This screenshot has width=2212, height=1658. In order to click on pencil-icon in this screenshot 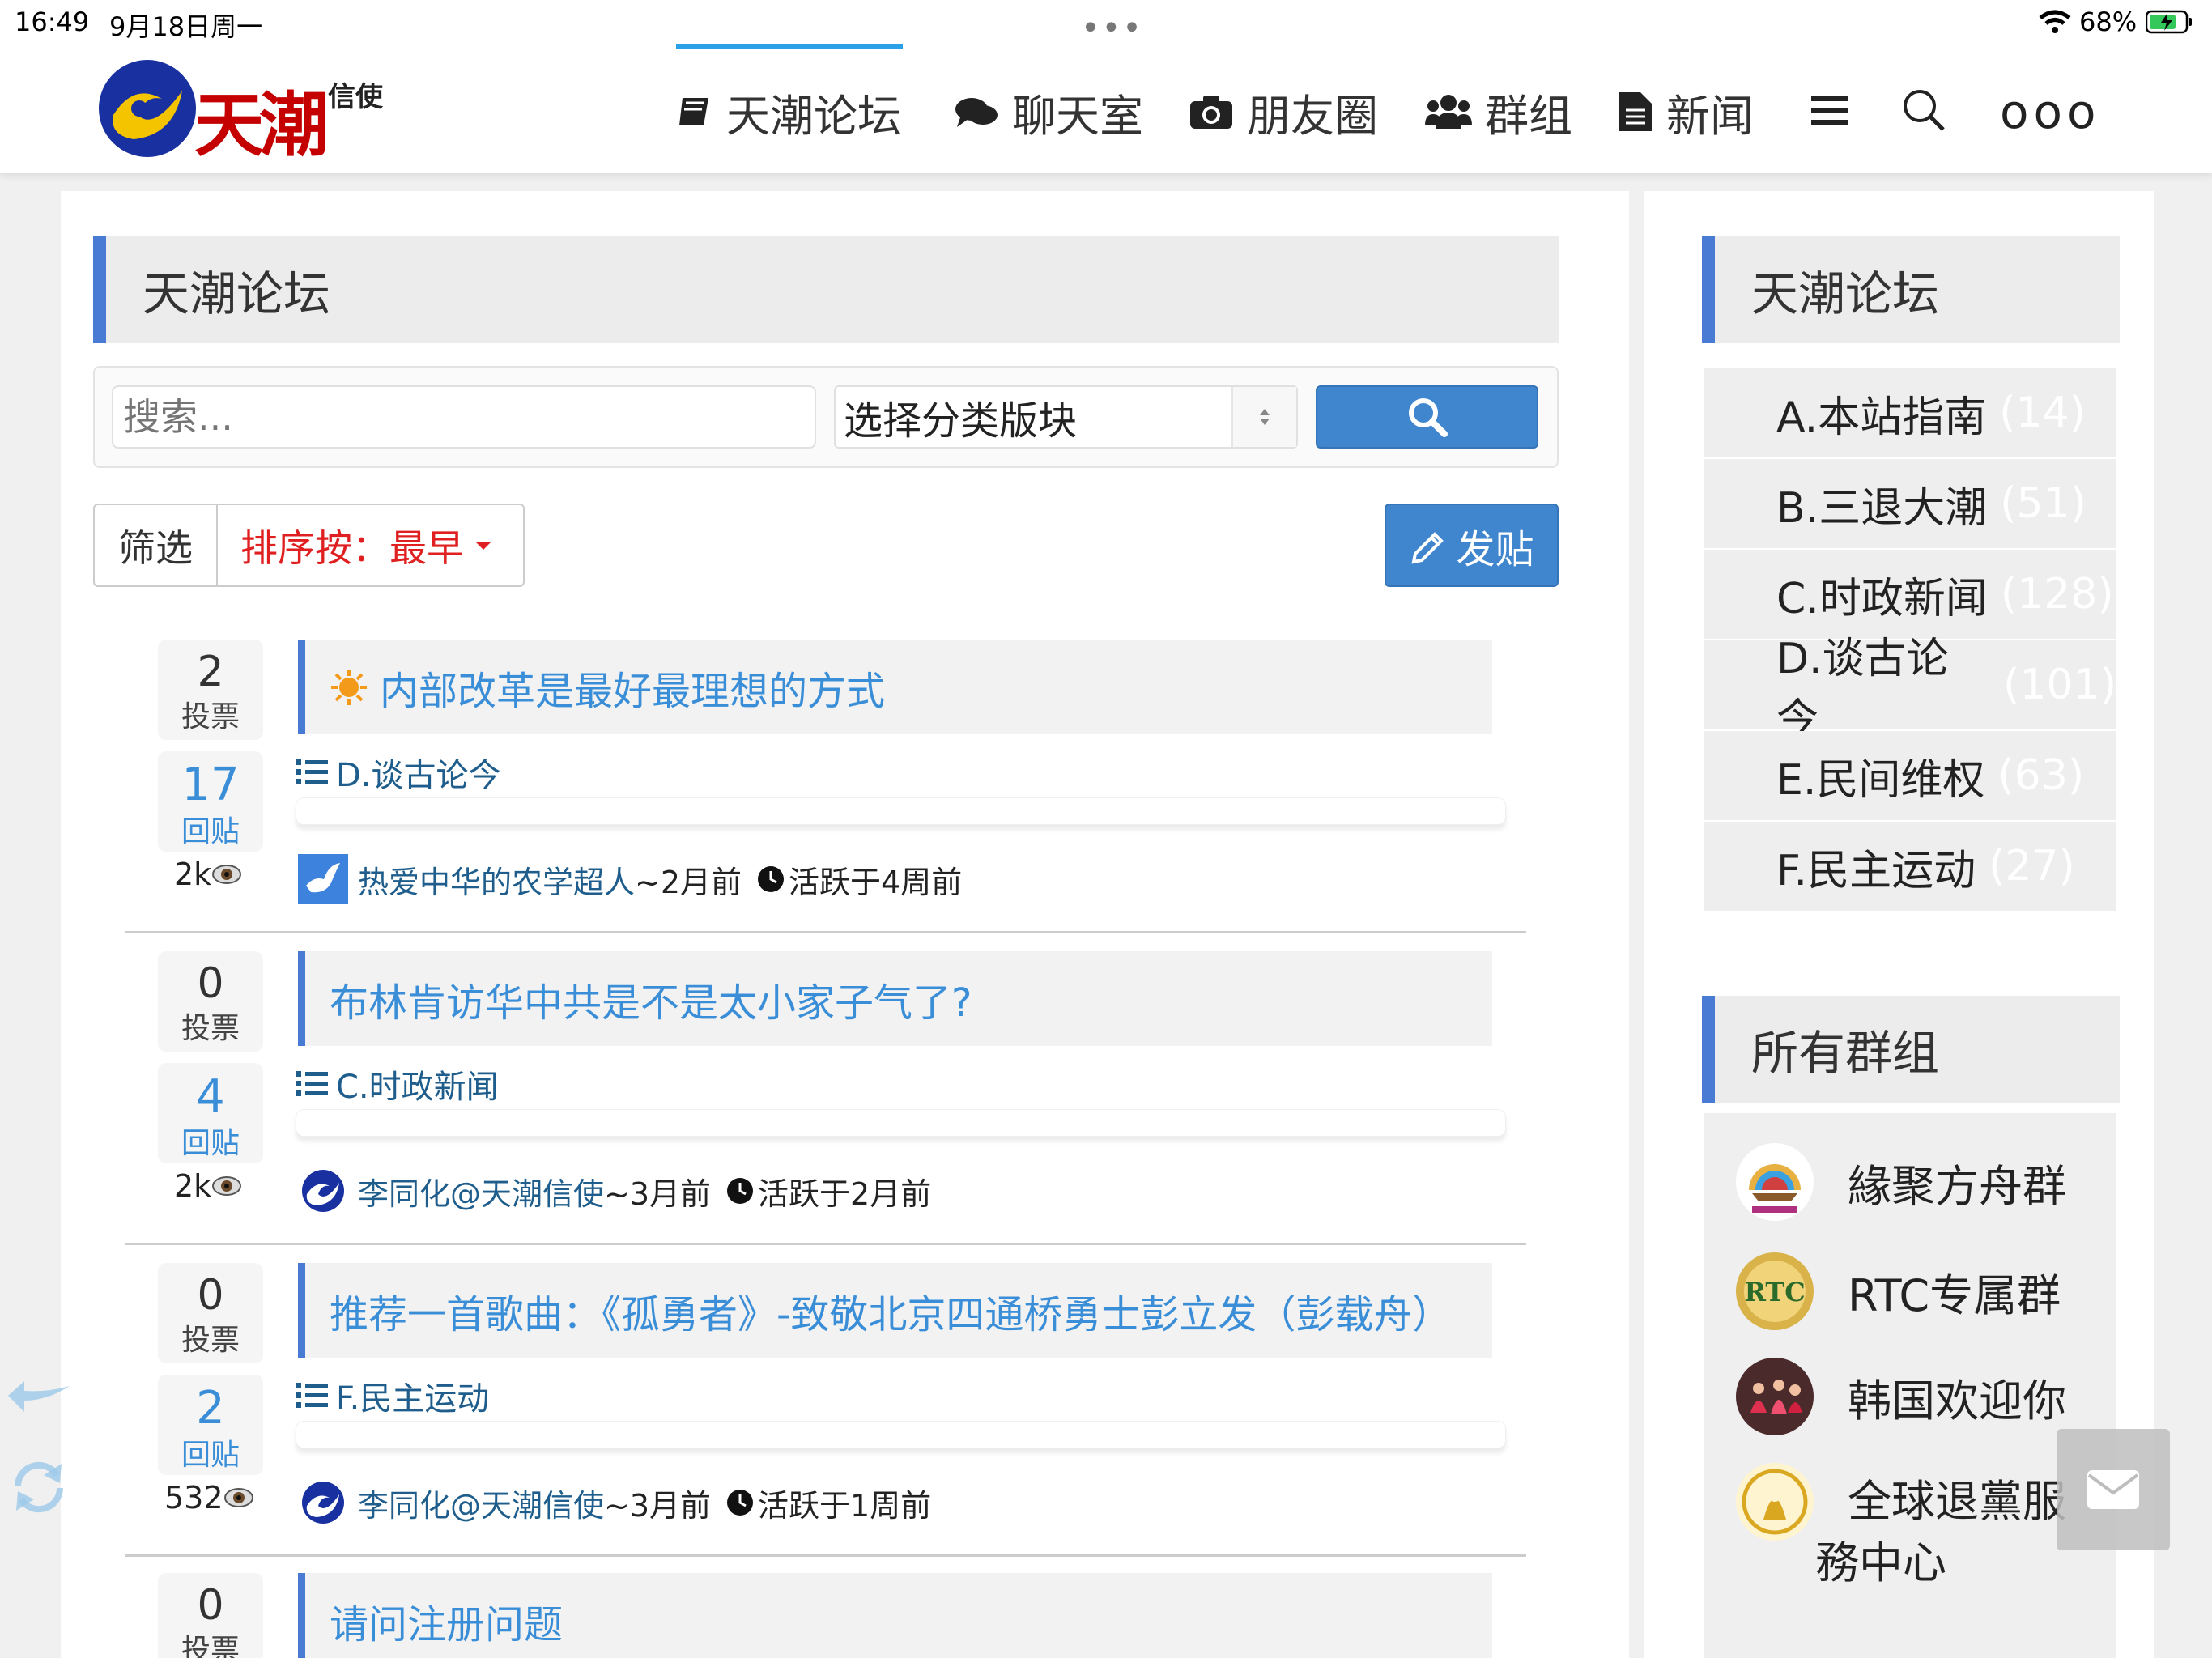, I will do `click(1428, 547)`.